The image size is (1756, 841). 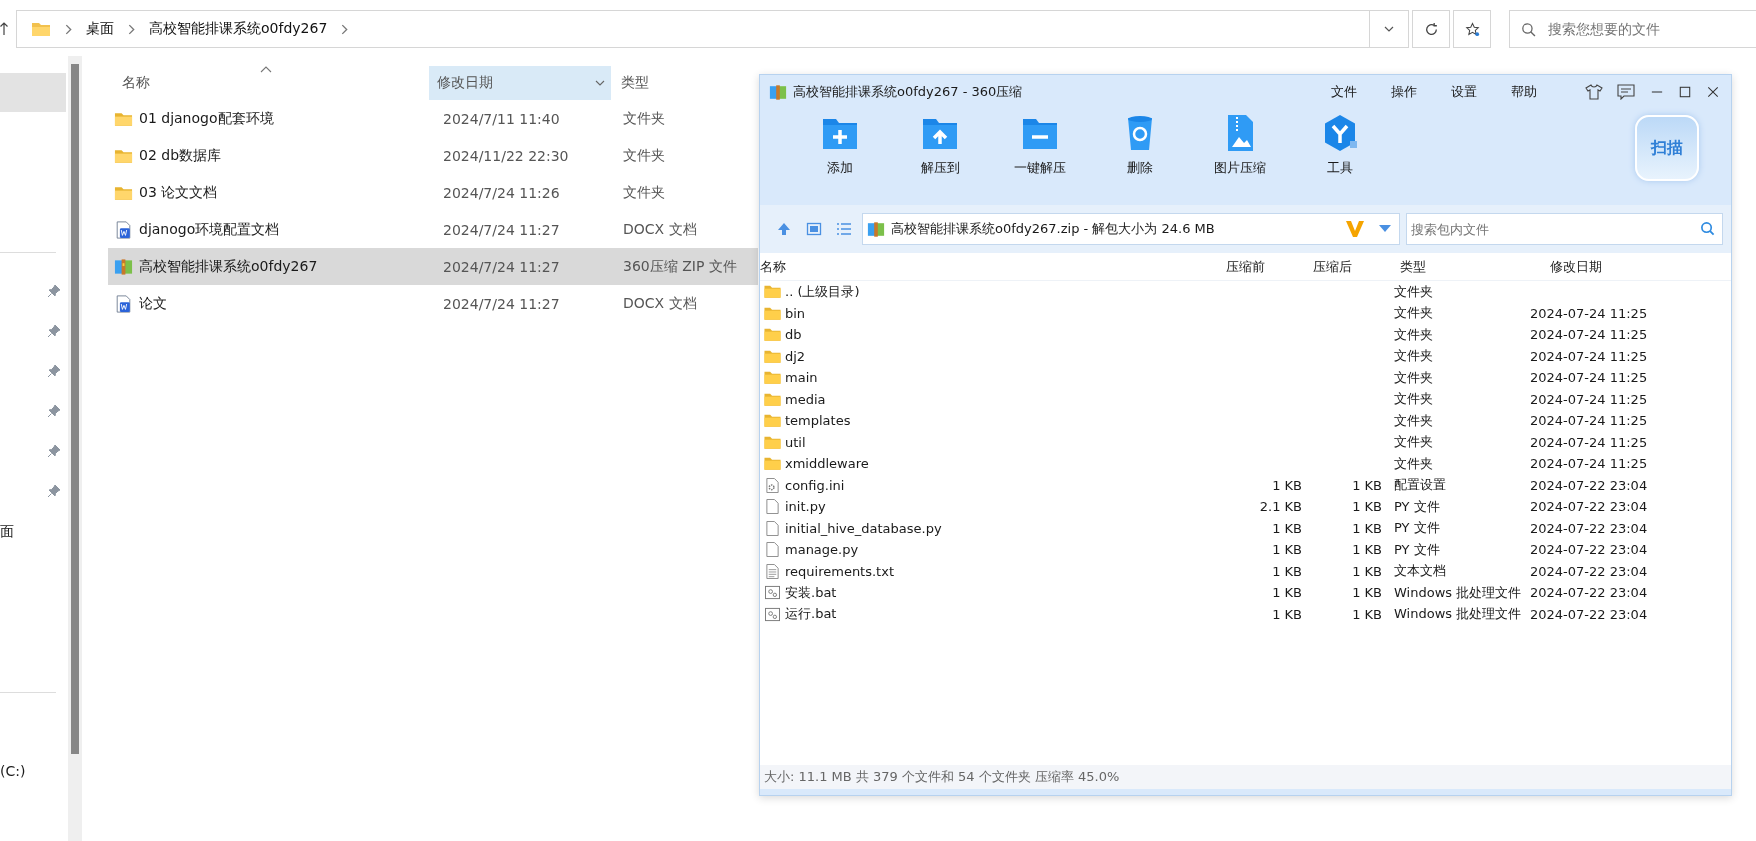 What do you see at coordinates (1356, 266) in the screenshot?
I see `column-header: 压缩后` at bounding box center [1356, 266].